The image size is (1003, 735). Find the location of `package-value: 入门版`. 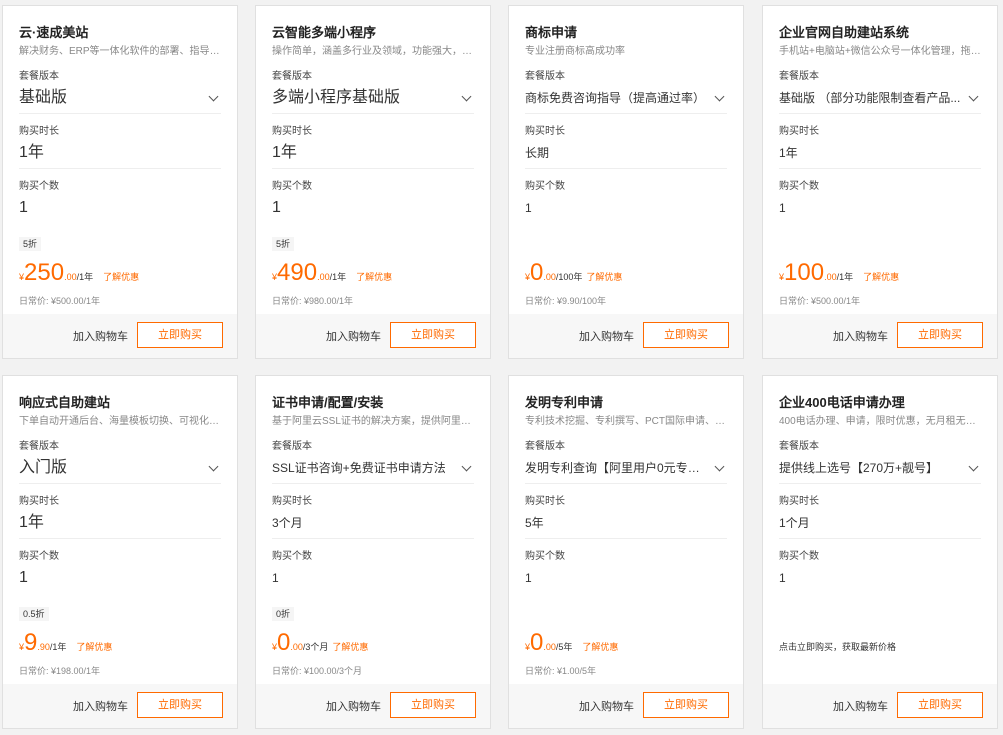

package-value: 入门版 is located at coordinates (43, 467).